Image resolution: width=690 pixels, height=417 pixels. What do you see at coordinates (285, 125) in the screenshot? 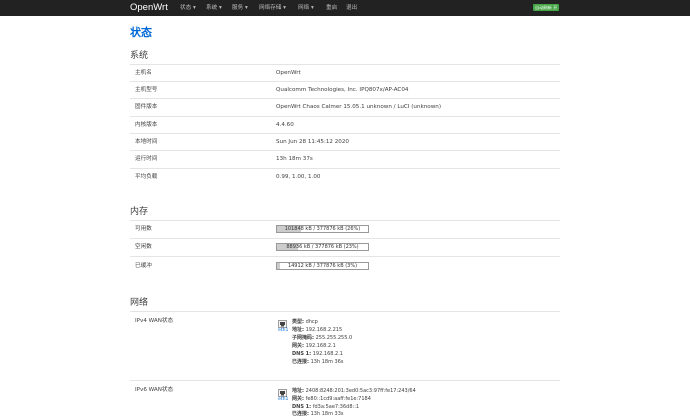
I see `row-value-kernel: 4.4.60` at bounding box center [285, 125].